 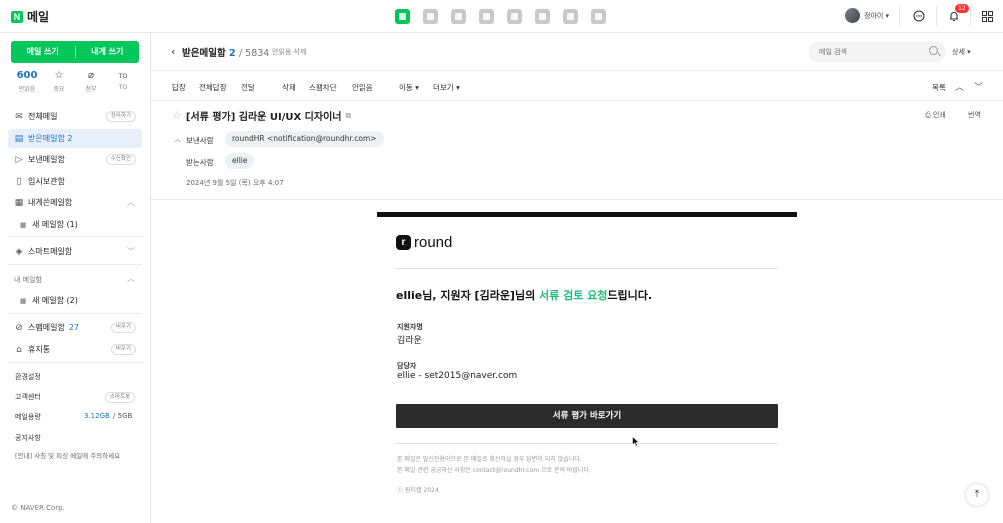 What do you see at coordinates (120, 116) in the screenshot?
I see `organize-button: 정리하기` at bounding box center [120, 116].